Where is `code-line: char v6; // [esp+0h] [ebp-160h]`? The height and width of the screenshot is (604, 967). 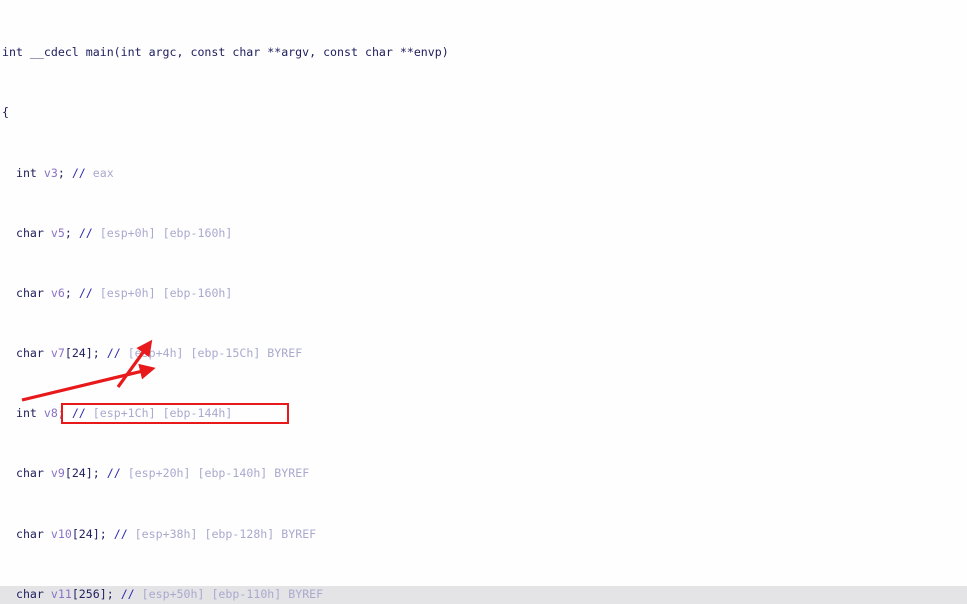
code-line: char v6; // [esp+0h] [ebp-160h] is located at coordinates (483, 293).